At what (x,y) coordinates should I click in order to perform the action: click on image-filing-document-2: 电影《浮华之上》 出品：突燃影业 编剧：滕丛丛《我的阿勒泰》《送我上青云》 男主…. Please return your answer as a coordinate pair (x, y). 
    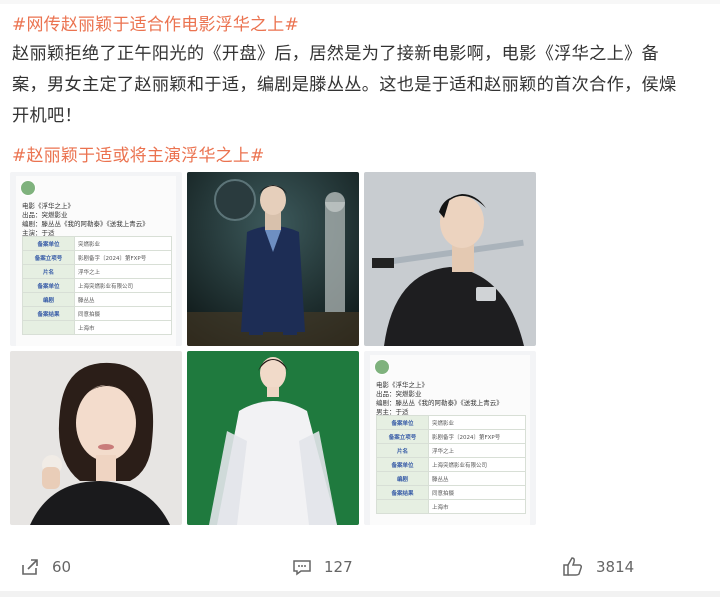
    Looking at the image, I should click on (450, 438).